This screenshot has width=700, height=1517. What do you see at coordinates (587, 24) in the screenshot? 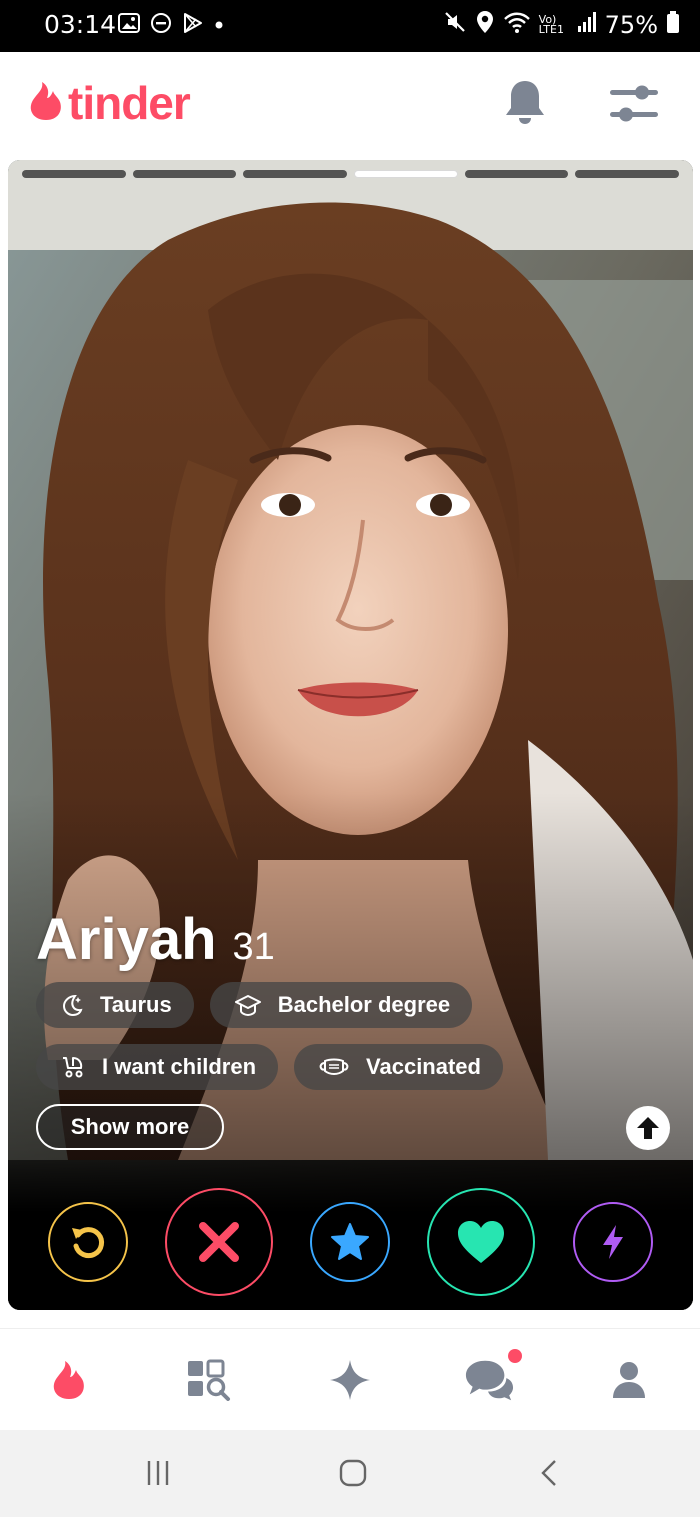
I see `signal-icon` at bounding box center [587, 24].